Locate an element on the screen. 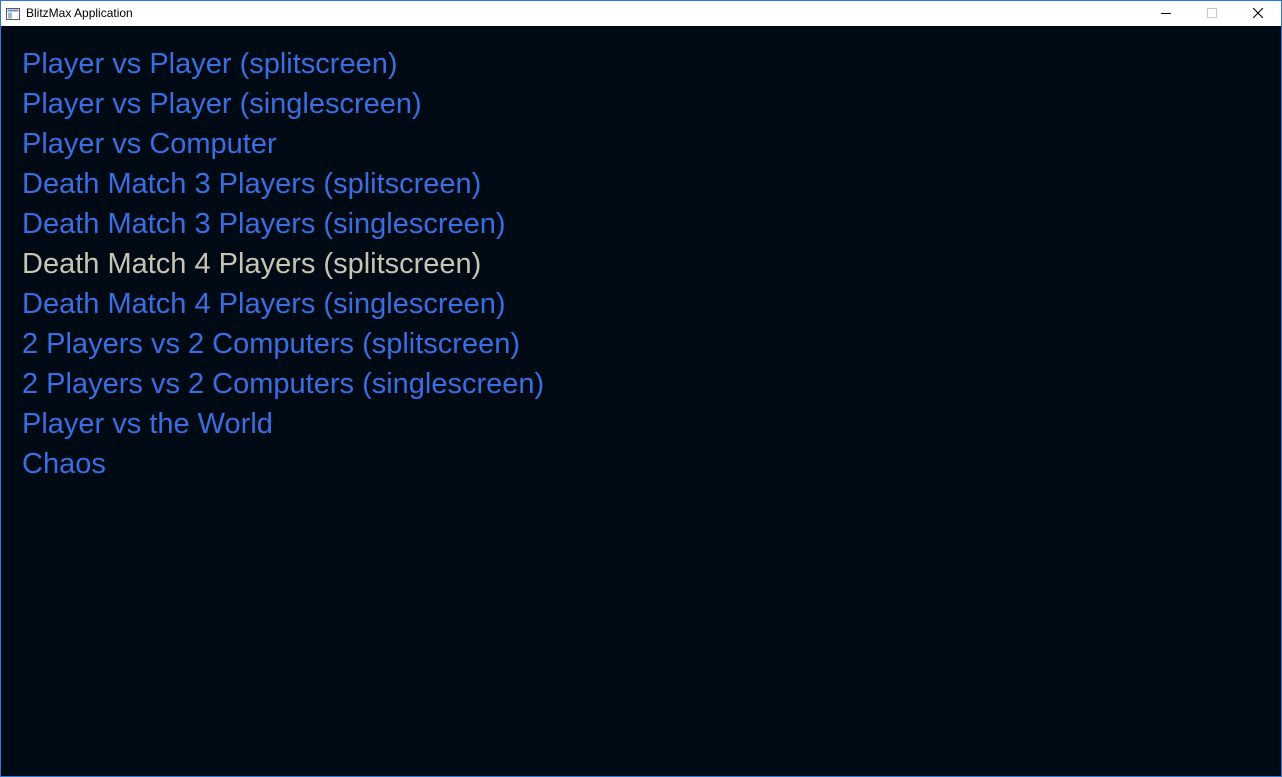  maximize-icon is located at coordinates (1212, 14).